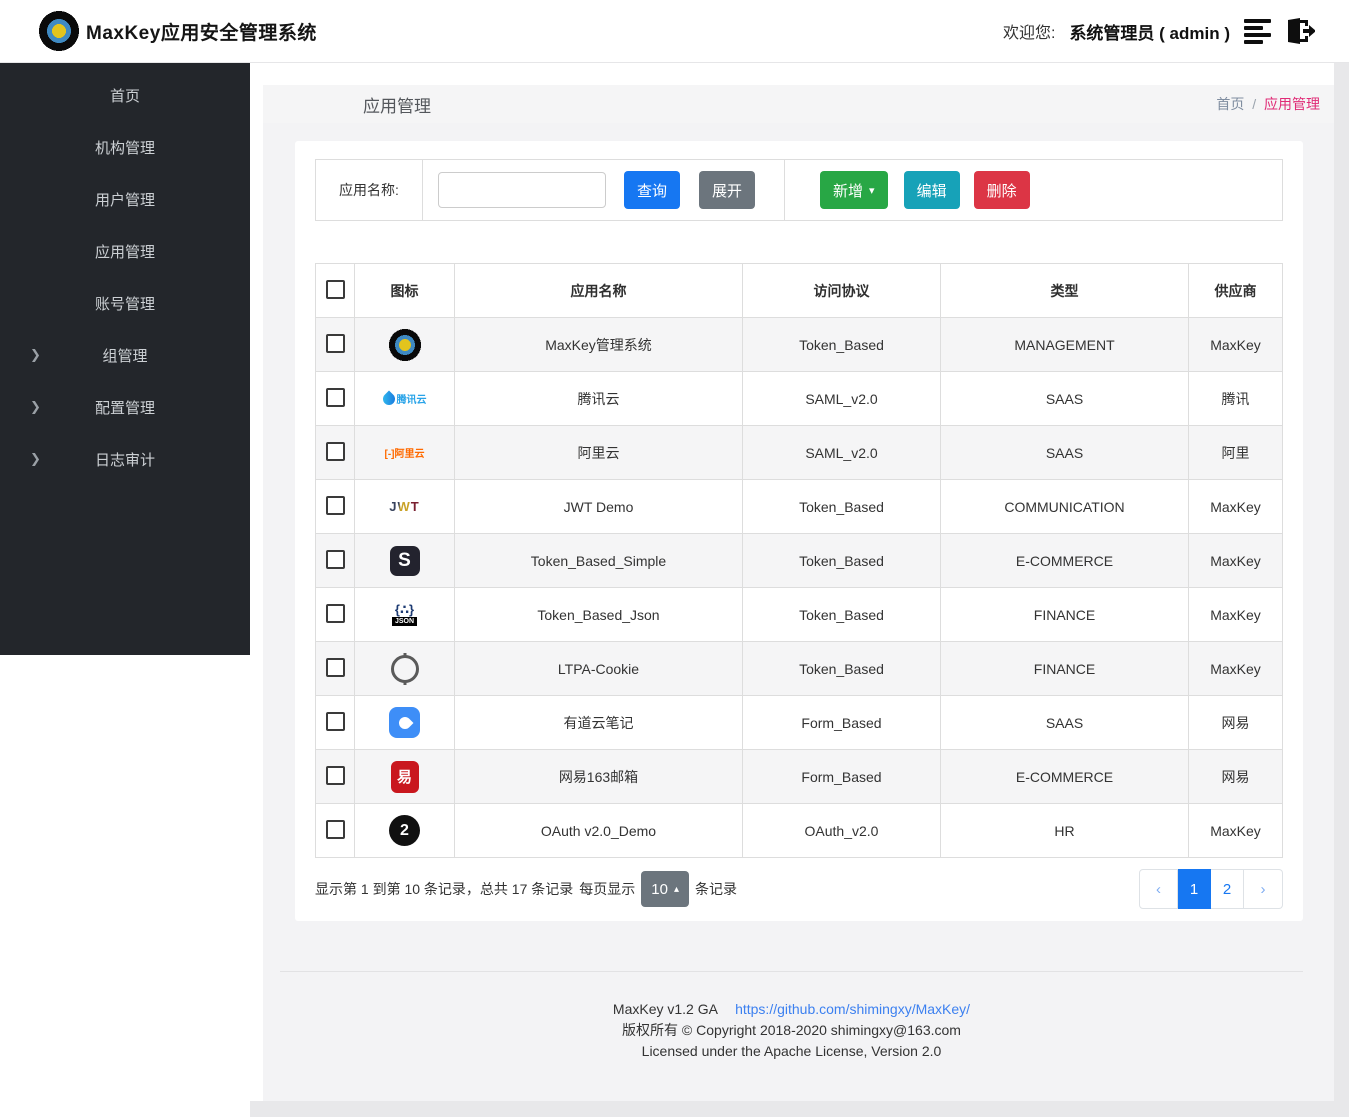 This screenshot has width=1349, height=1117. I want to click on jwt-icon: JWT, so click(404, 506).